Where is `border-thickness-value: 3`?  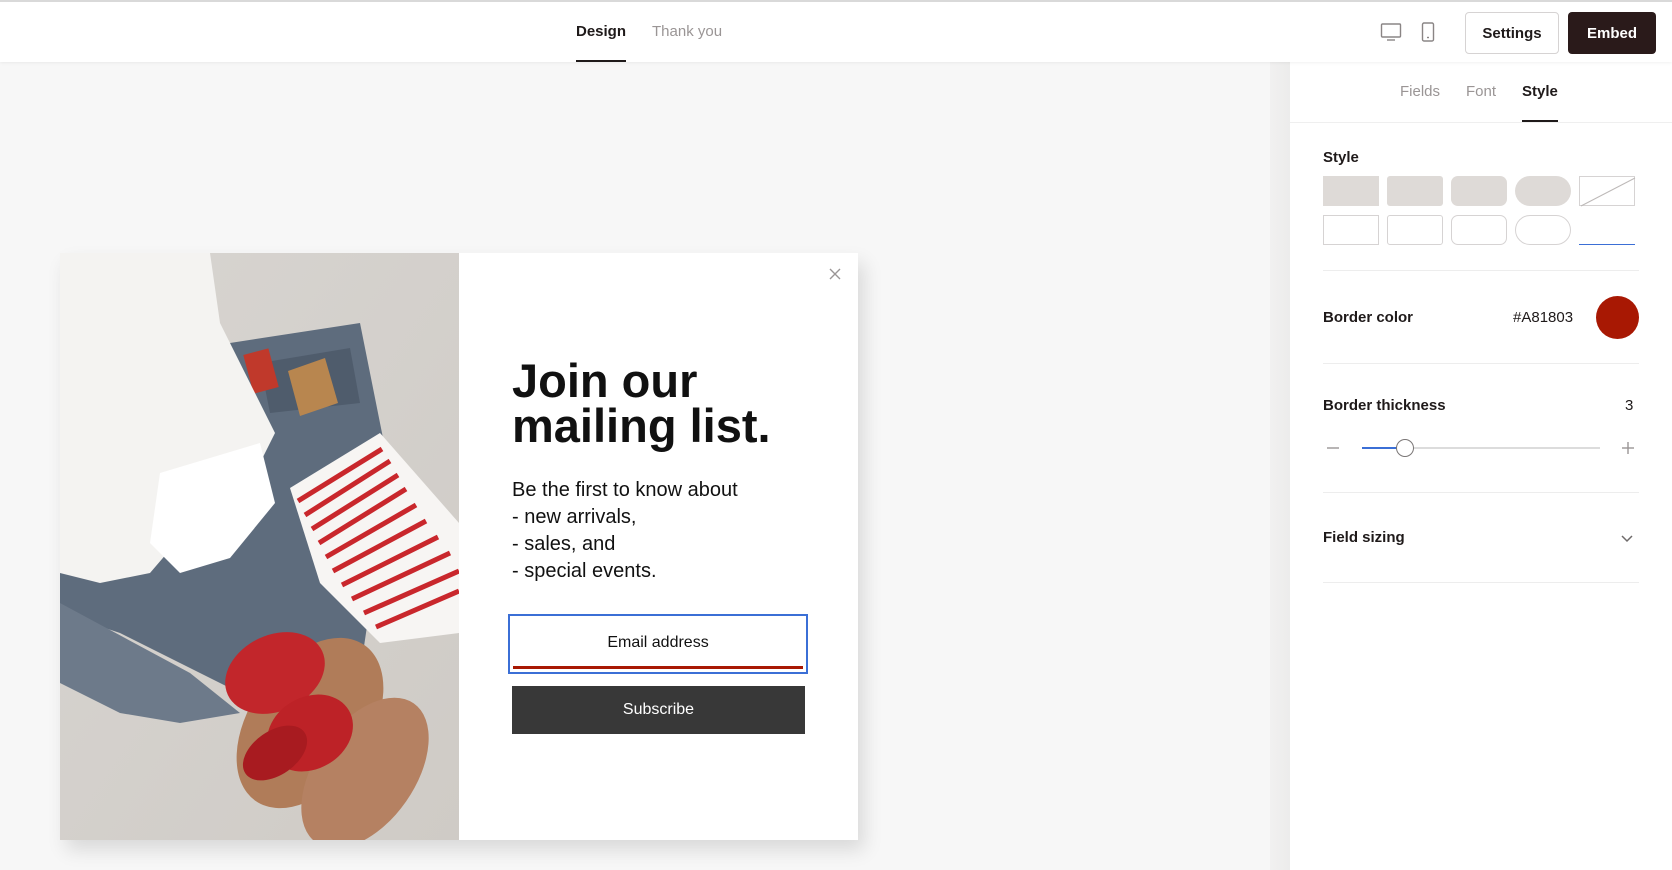 border-thickness-value: 3 is located at coordinates (1629, 405).